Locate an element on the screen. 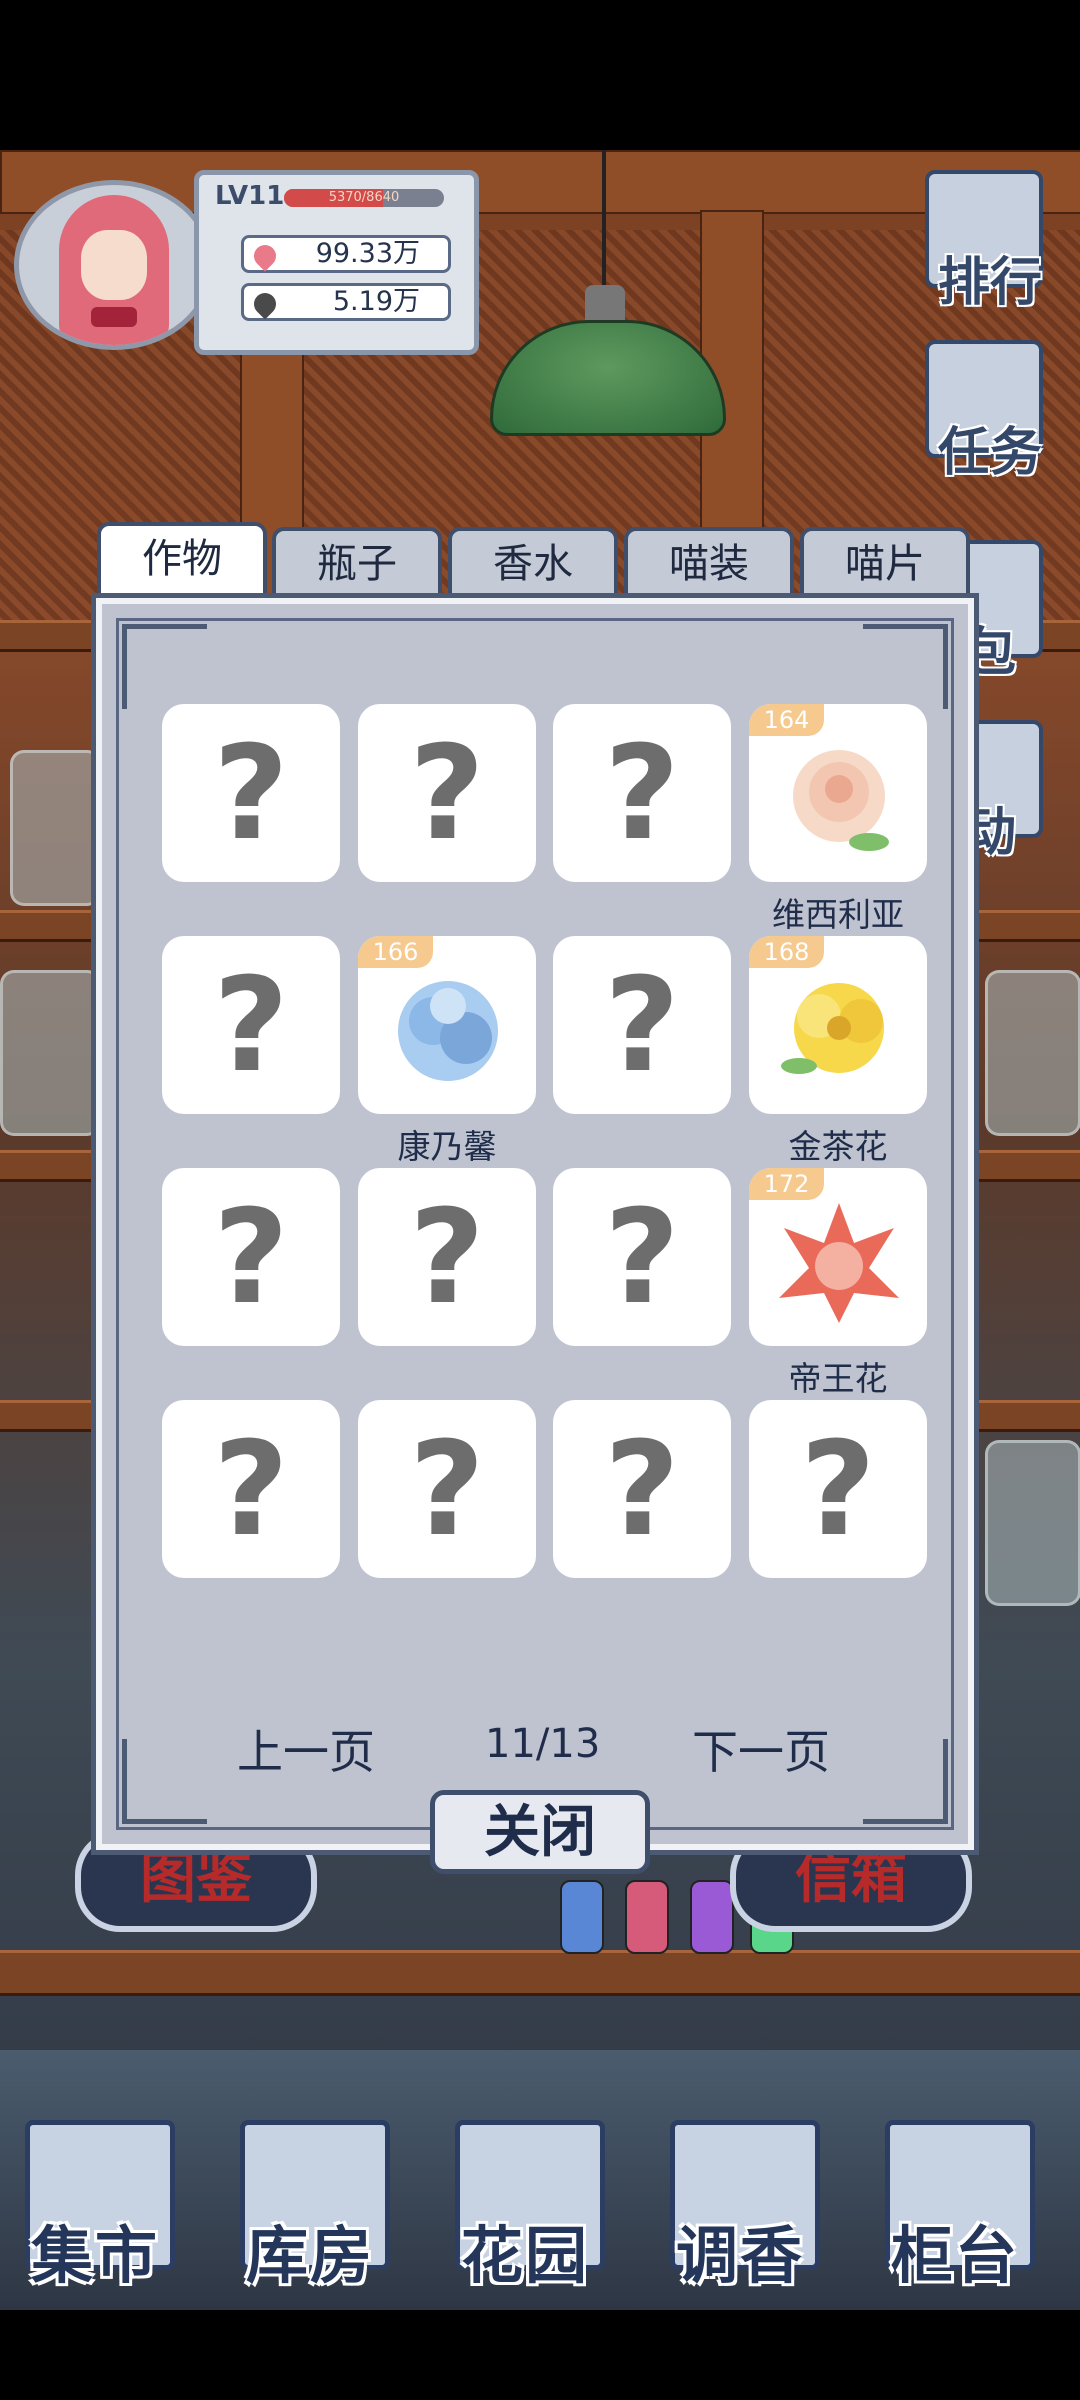 The image size is (1080, 2400). close-button: 关闭 is located at coordinates (540, 1832).